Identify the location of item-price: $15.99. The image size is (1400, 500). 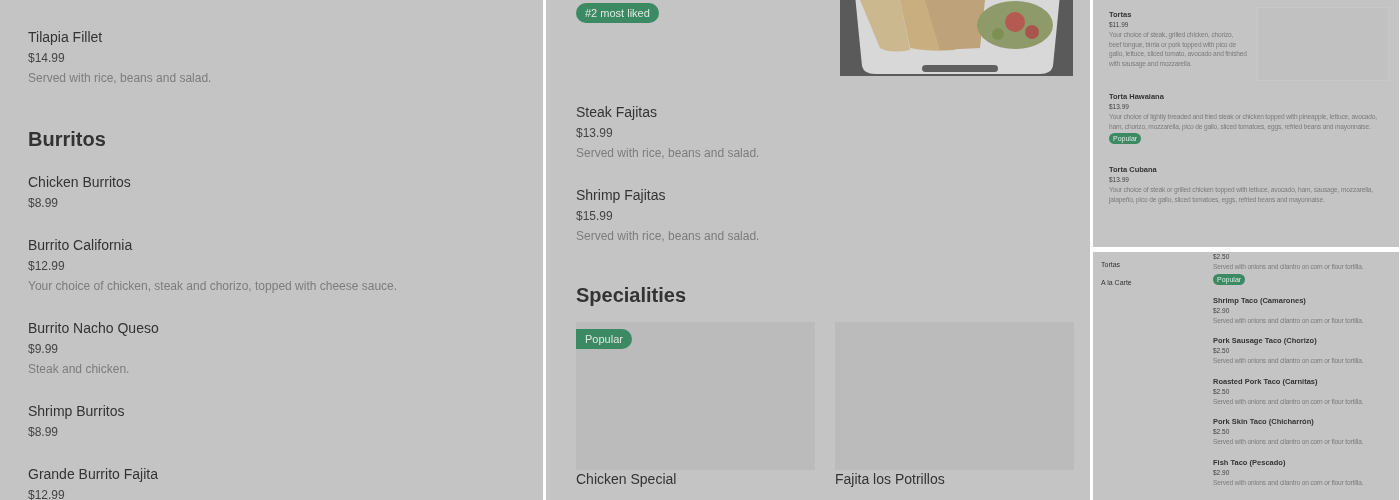
(595, 216).